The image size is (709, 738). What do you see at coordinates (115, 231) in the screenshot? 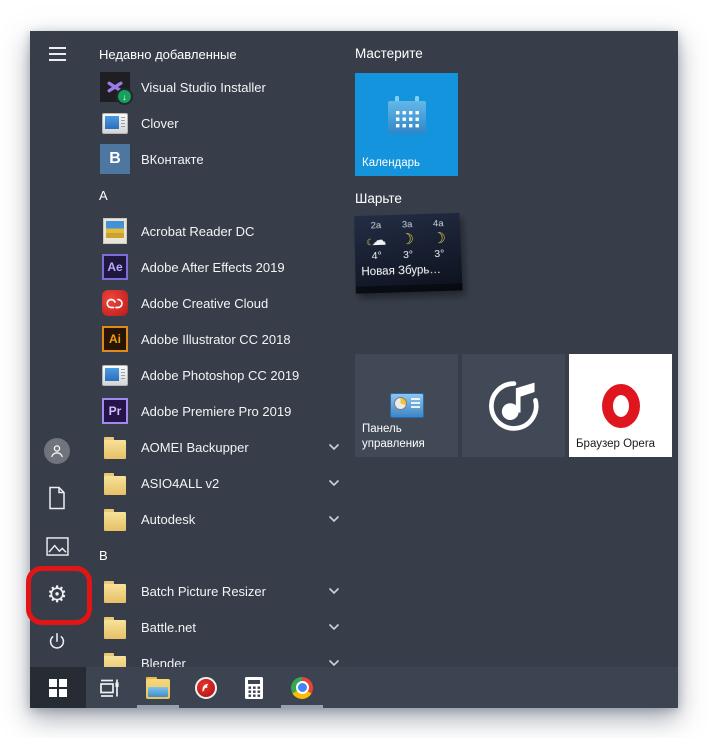
I see `photo-icon` at bounding box center [115, 231].